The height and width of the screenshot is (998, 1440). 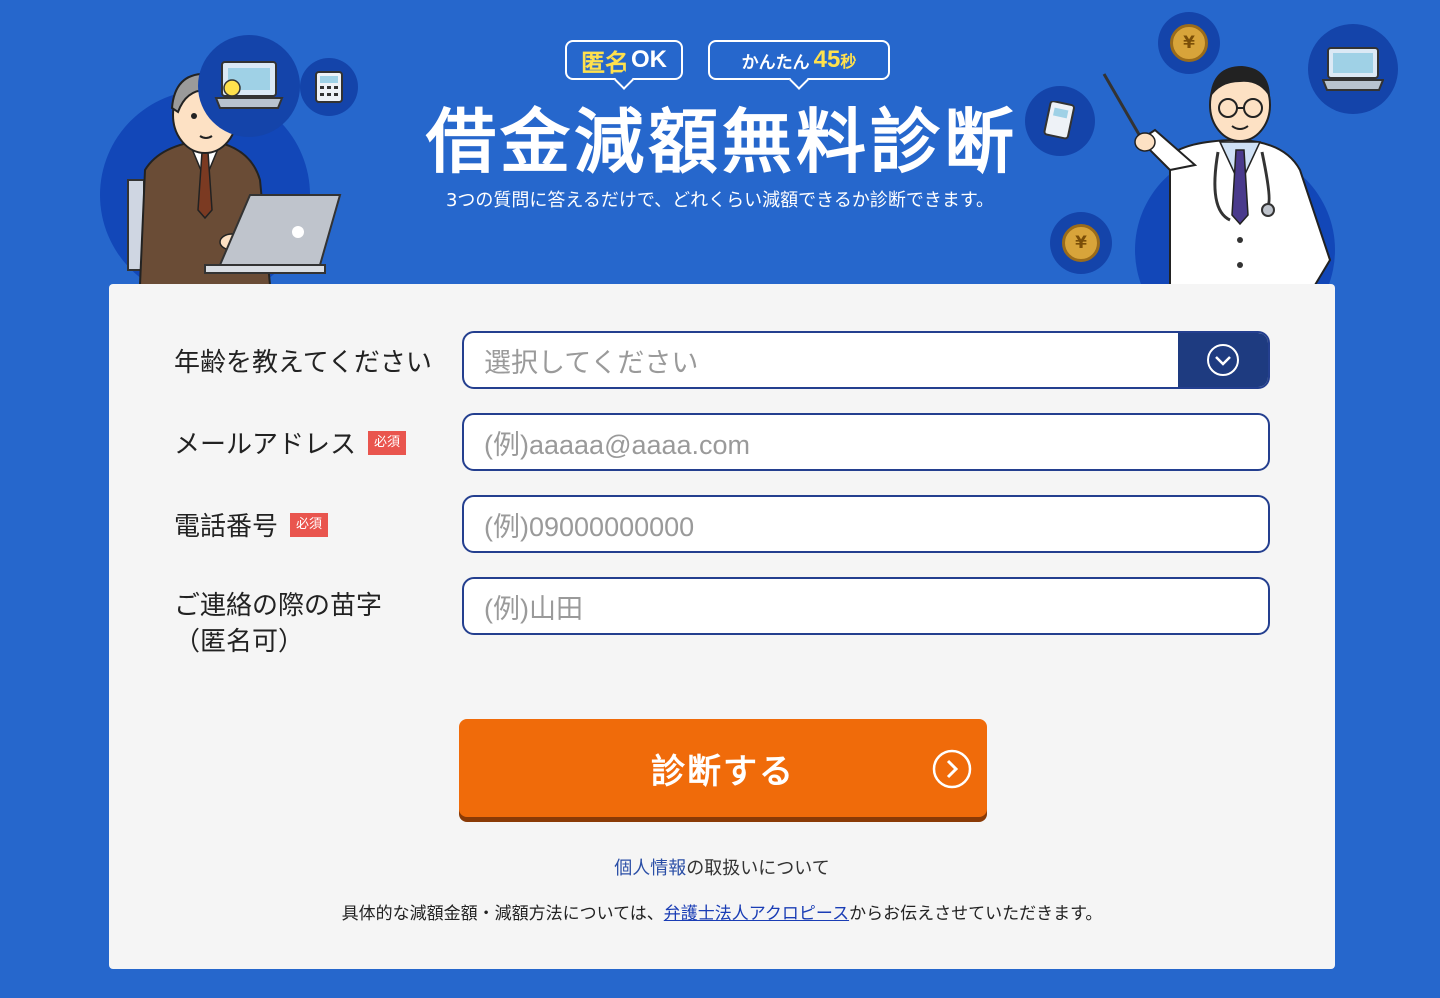 What do you see at coordinates (278, 624) in the screenshot?
I see `surname-label-row: ご連絡の際の苗字 （匿名可）` at bounding box center [278, 624].